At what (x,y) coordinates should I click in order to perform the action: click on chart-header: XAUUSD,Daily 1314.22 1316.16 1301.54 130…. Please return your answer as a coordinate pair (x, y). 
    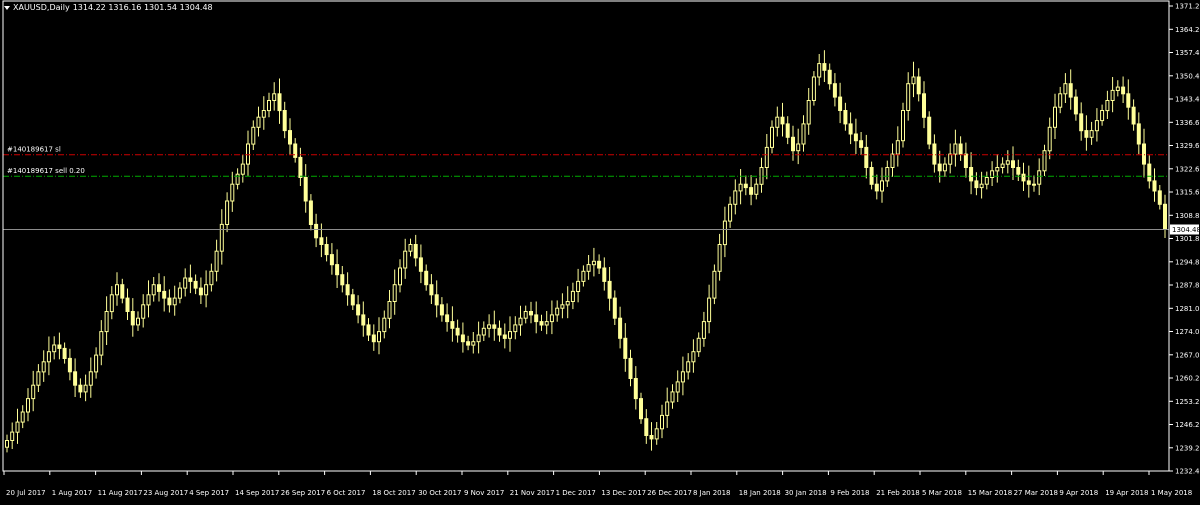
    Looking at the image, I should click on (108, 7).